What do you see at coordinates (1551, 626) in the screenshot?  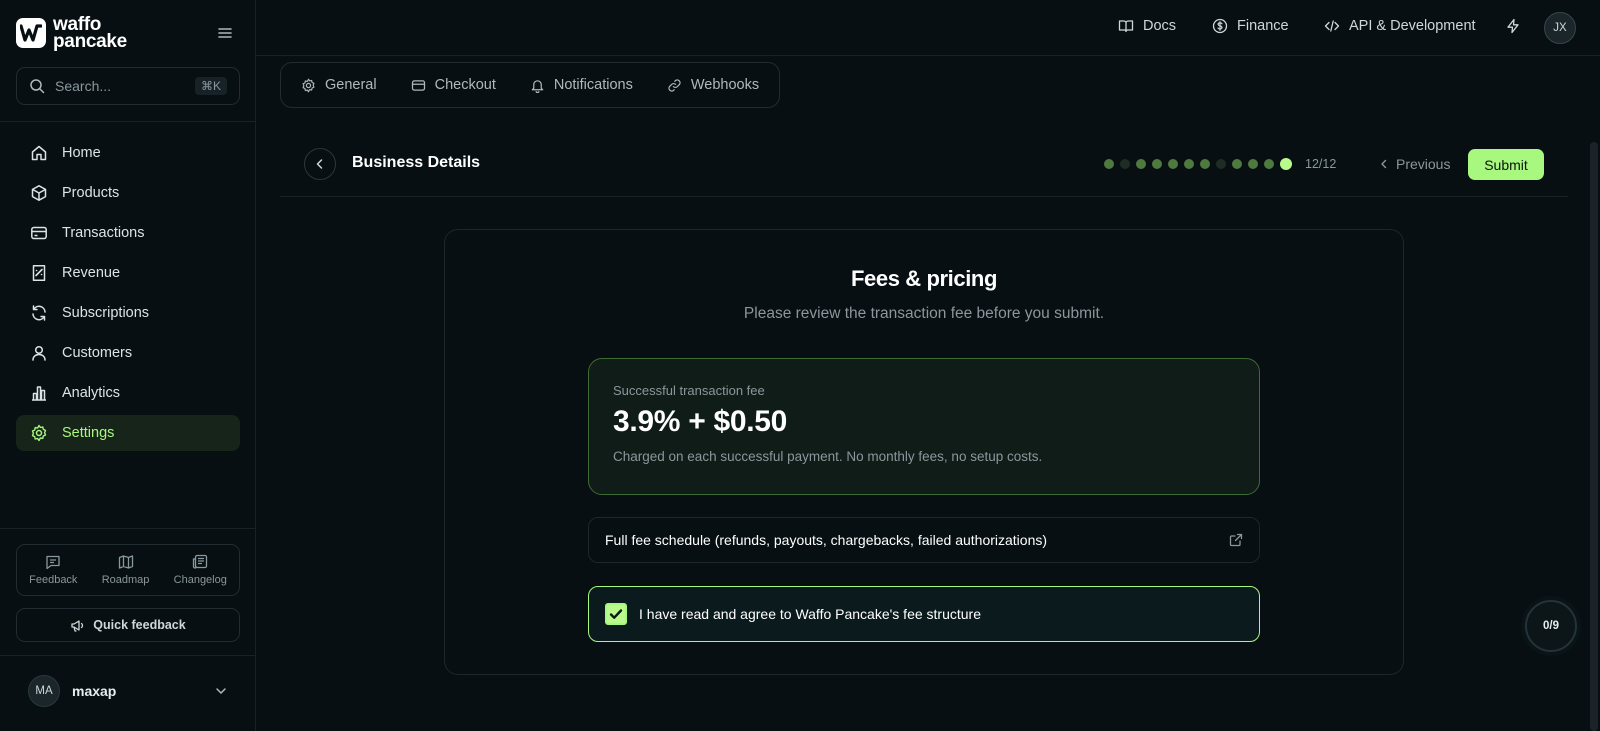 I see `onboarding-progress-button: 0/9` at bounding box center [1551, 626].